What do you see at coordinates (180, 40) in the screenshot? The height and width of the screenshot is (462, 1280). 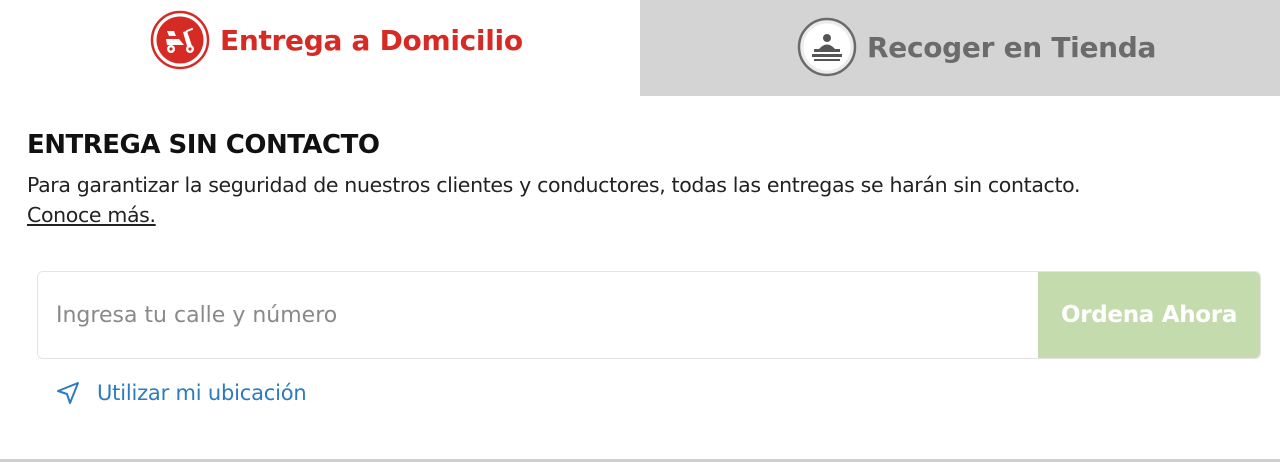 I see `scooter-delivery-icon` at bounding box center [180, 40].